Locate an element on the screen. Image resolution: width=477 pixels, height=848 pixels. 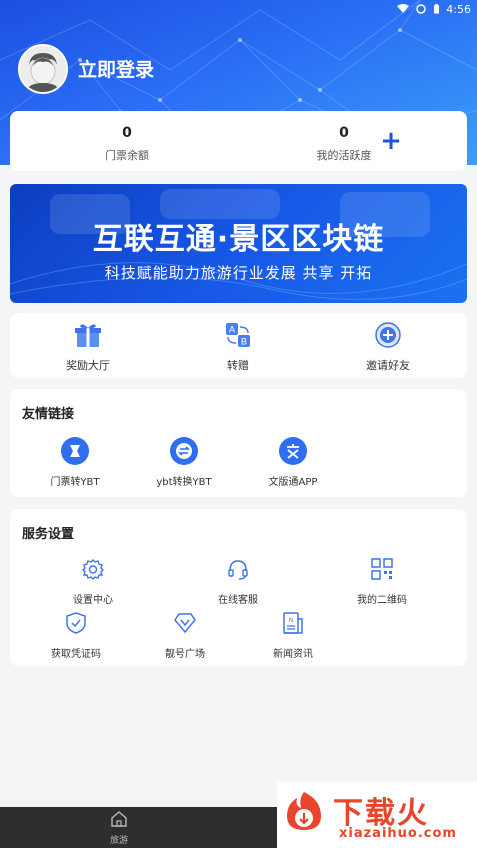
stats-card: 0 门票余额 0 我的活跃度 + is located at coordinates (238, 141).